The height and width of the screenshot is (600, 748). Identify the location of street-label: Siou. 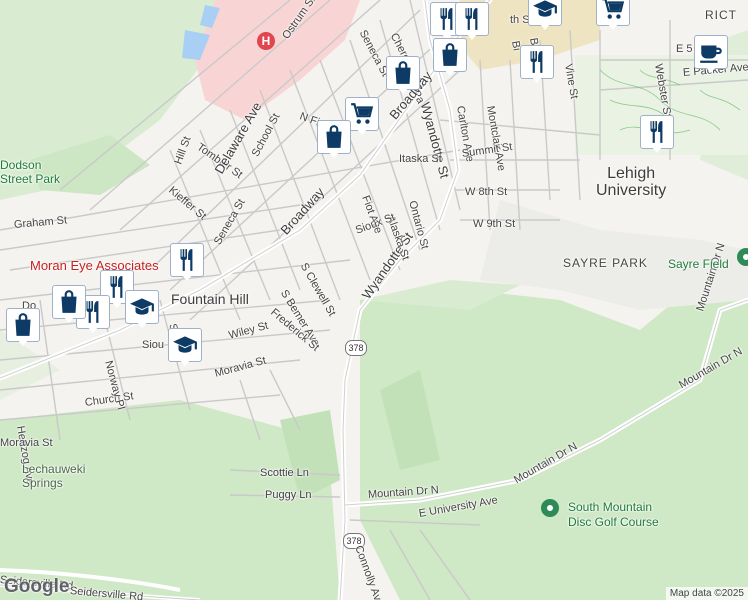
(153, 345).